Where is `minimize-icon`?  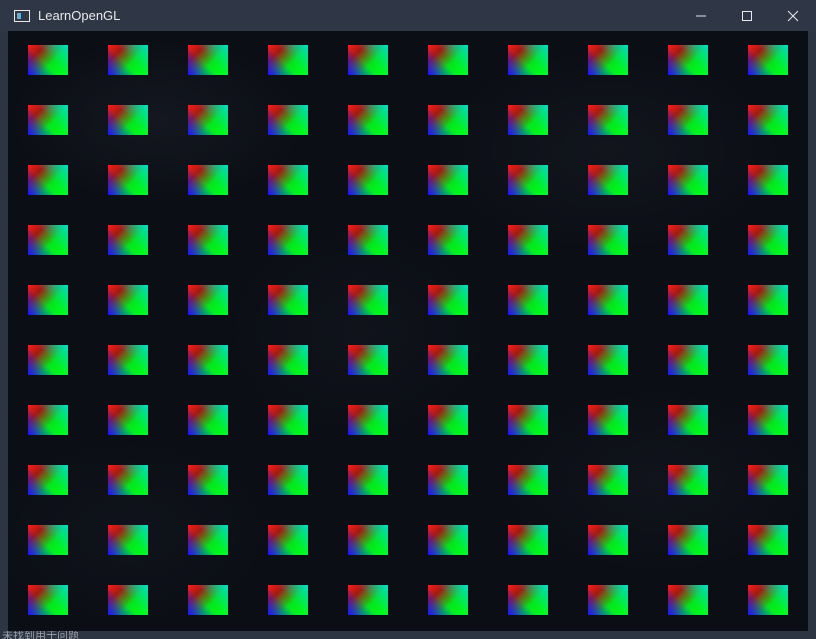 minimize-icon is located at coordinates (701, 15).